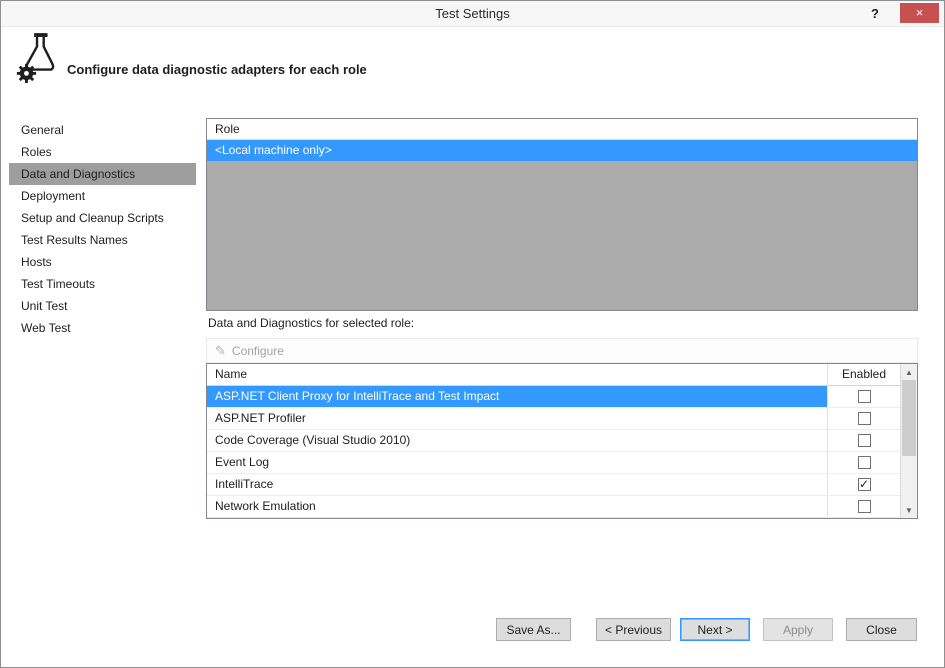 This screenshot has width=945, height=668. Describe the element at coordinates (102, 130) in the screenshot. I see `sidebar-item-general: General` at that location.